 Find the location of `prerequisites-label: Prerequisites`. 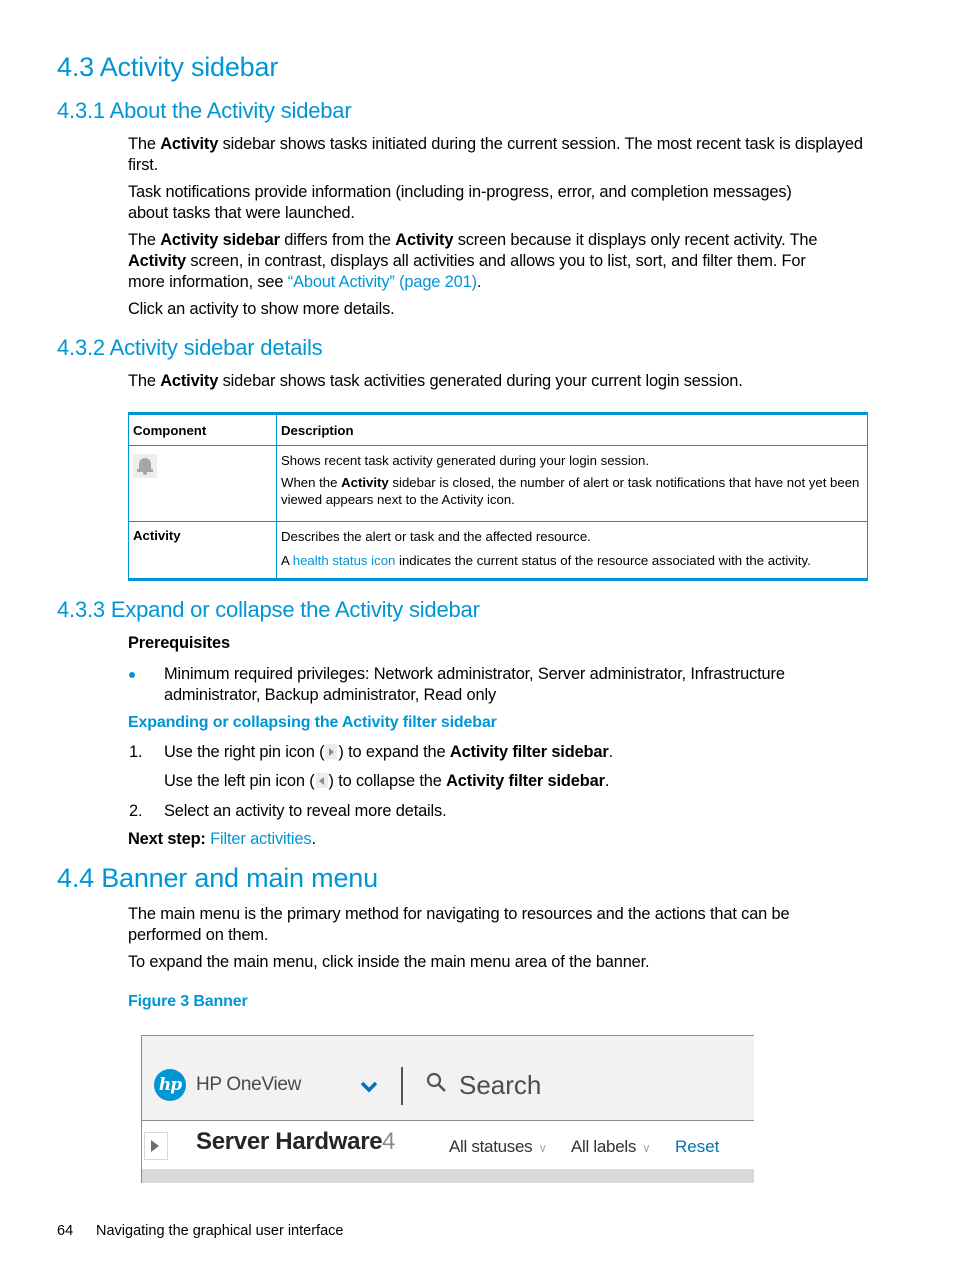

prerequisites-label: Prerequisites is located at coordinates (179, 643).